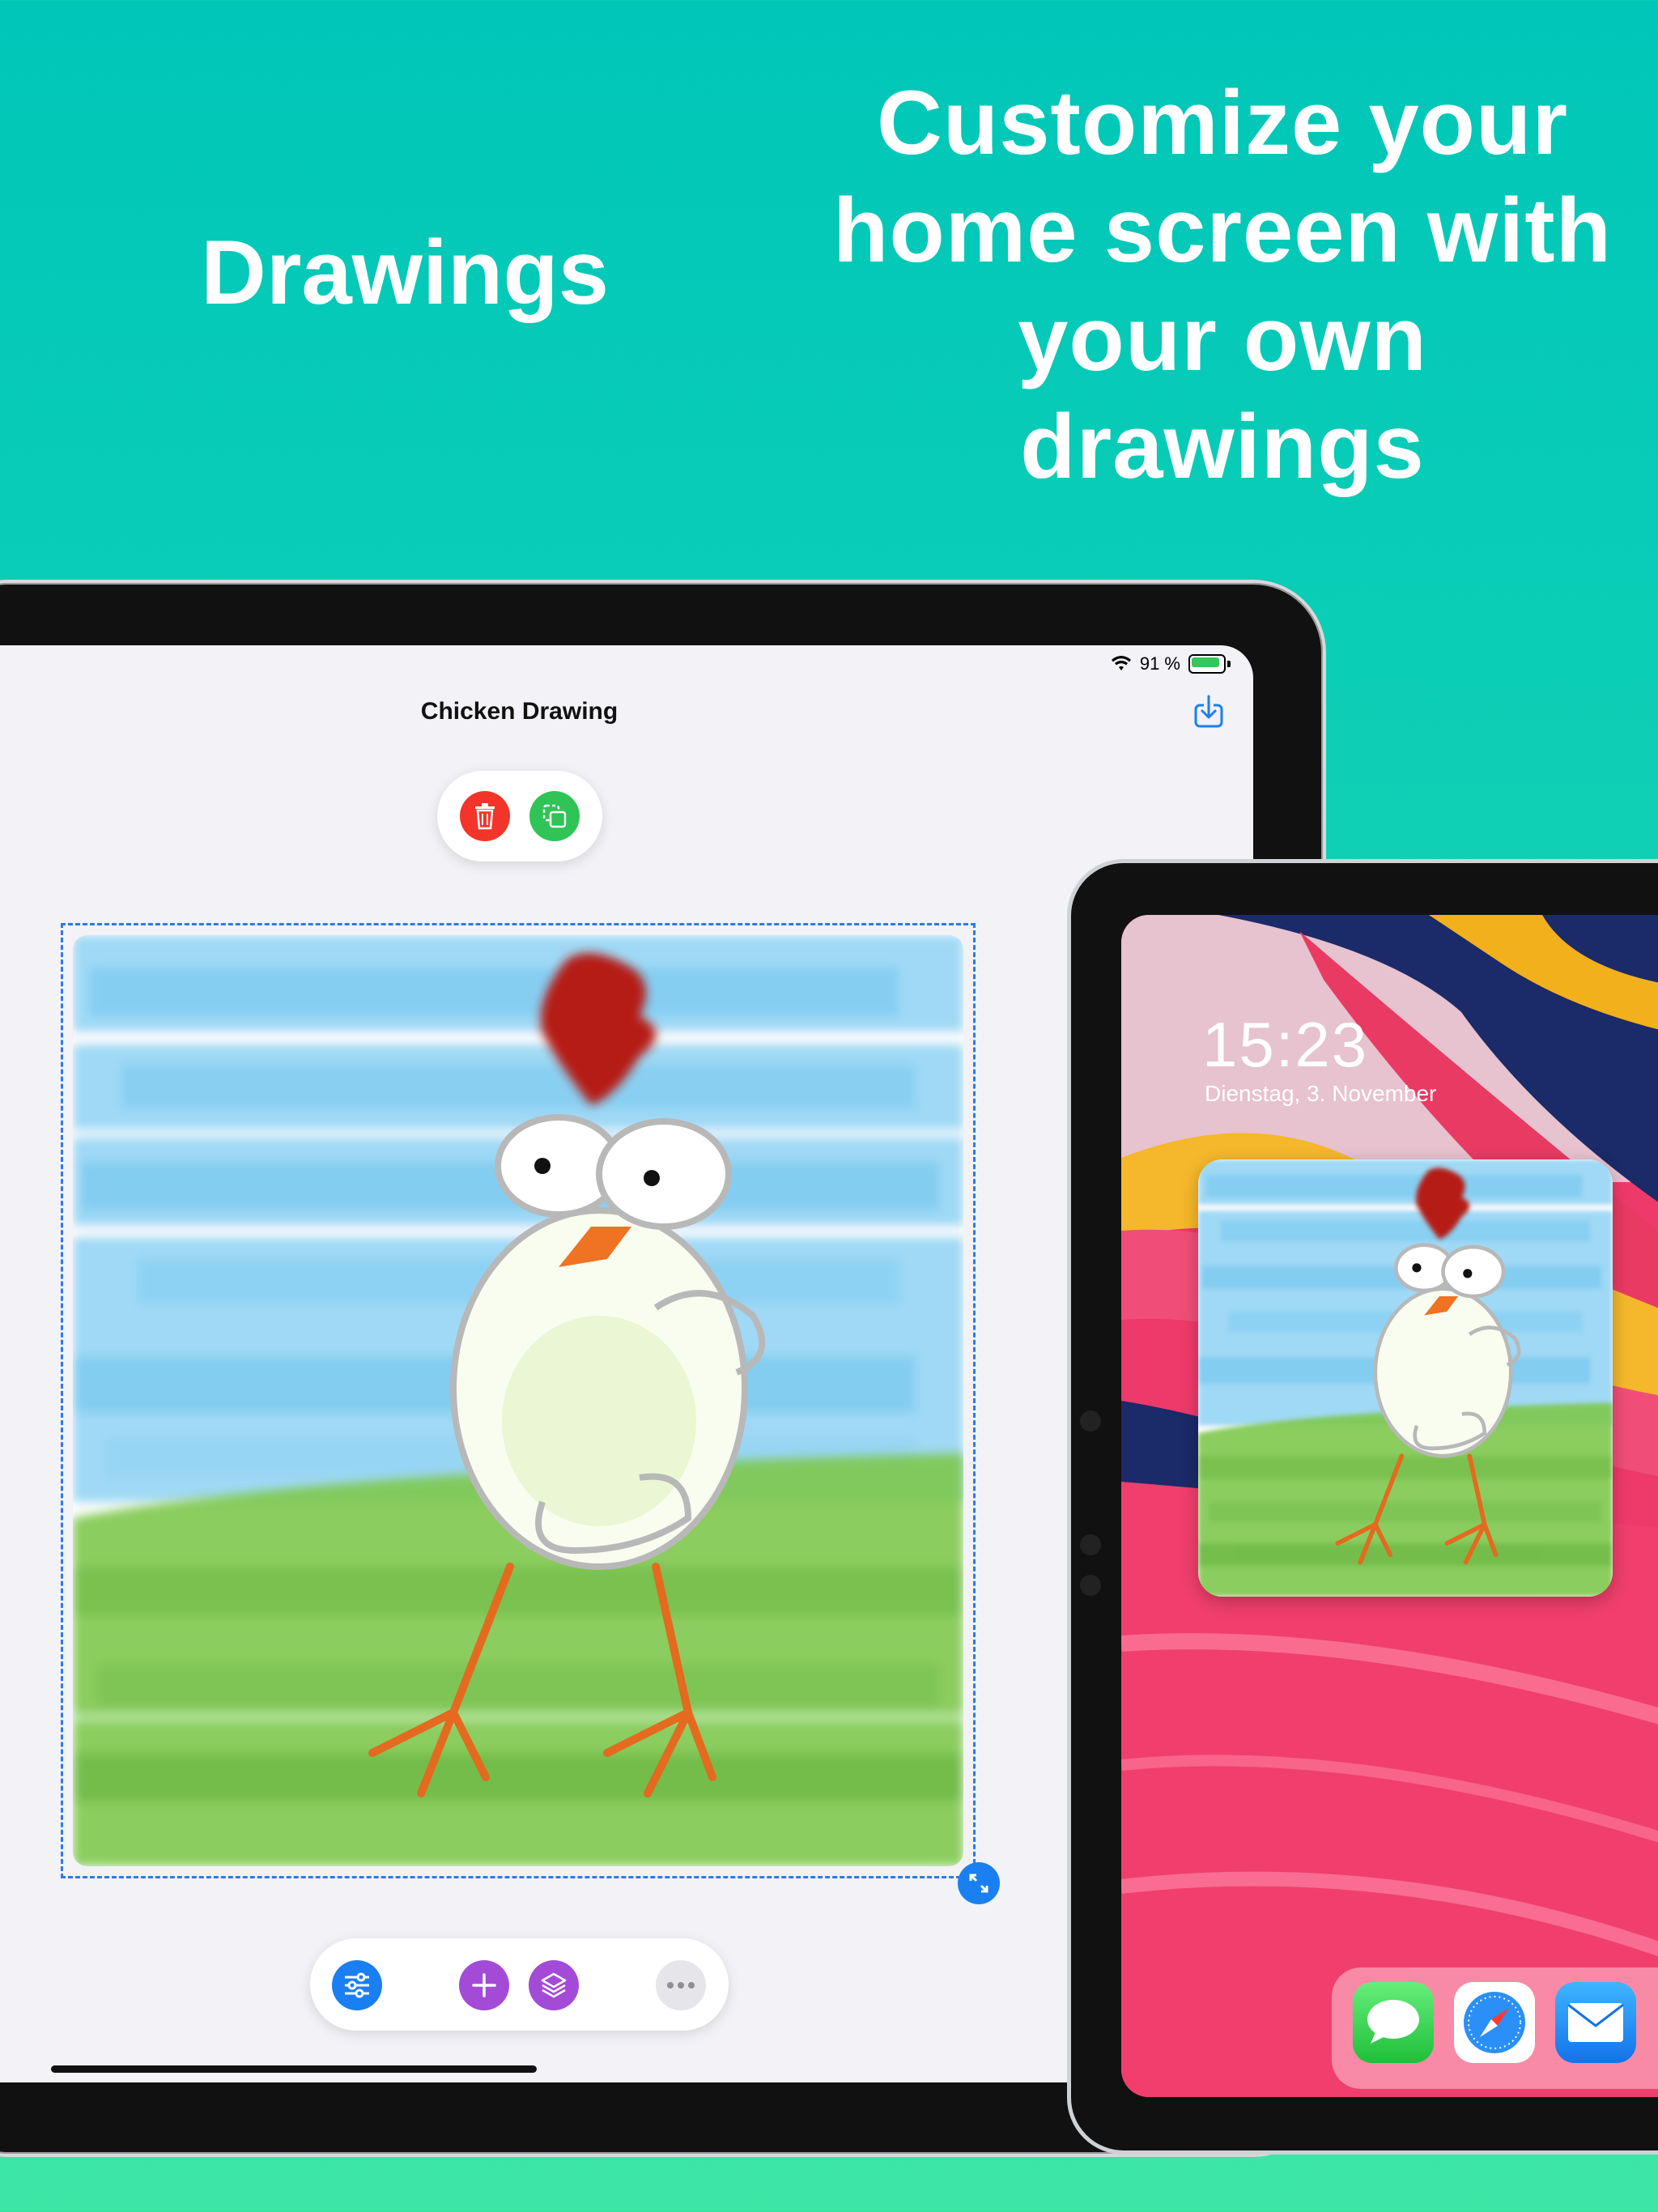  I want to click on status-bar: 91 %, so click(1171, 664).